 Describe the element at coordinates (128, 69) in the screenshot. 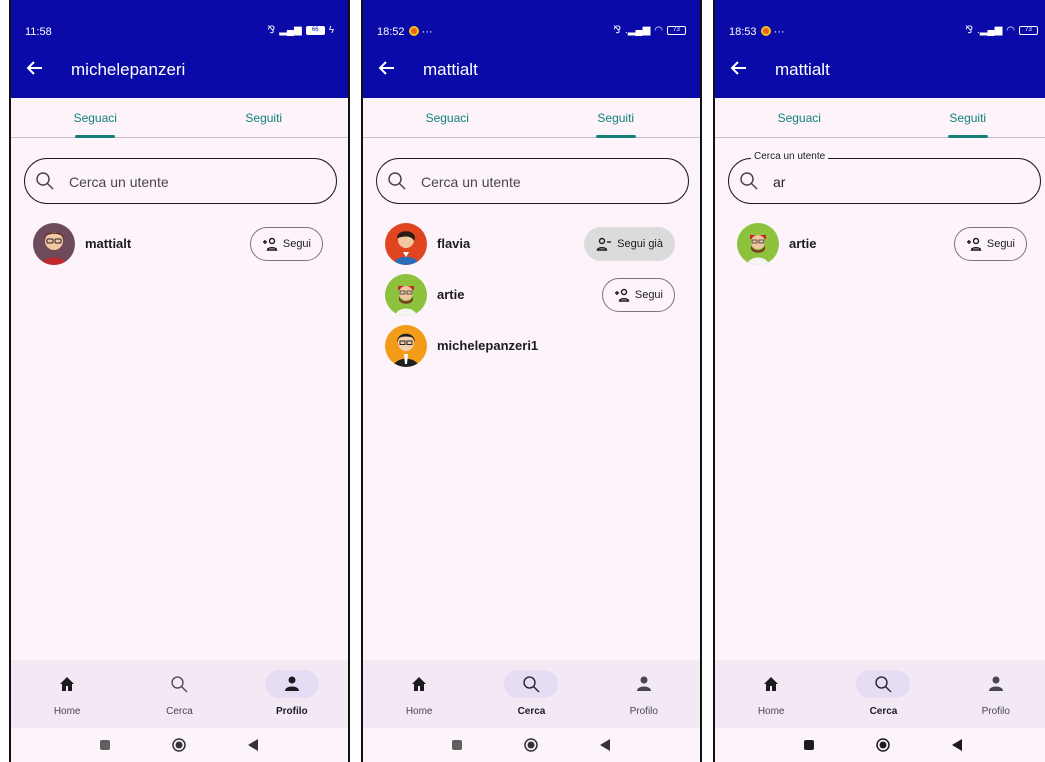

I see `page-title: michelepanzeri` at that location.